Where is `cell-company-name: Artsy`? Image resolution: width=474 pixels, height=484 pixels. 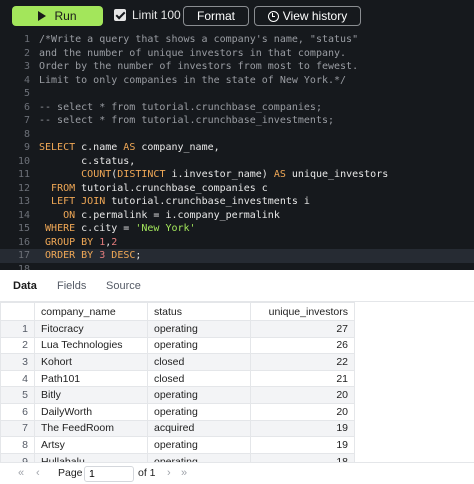 cell-company-name: Artsy is located at coordinates (91, 445).